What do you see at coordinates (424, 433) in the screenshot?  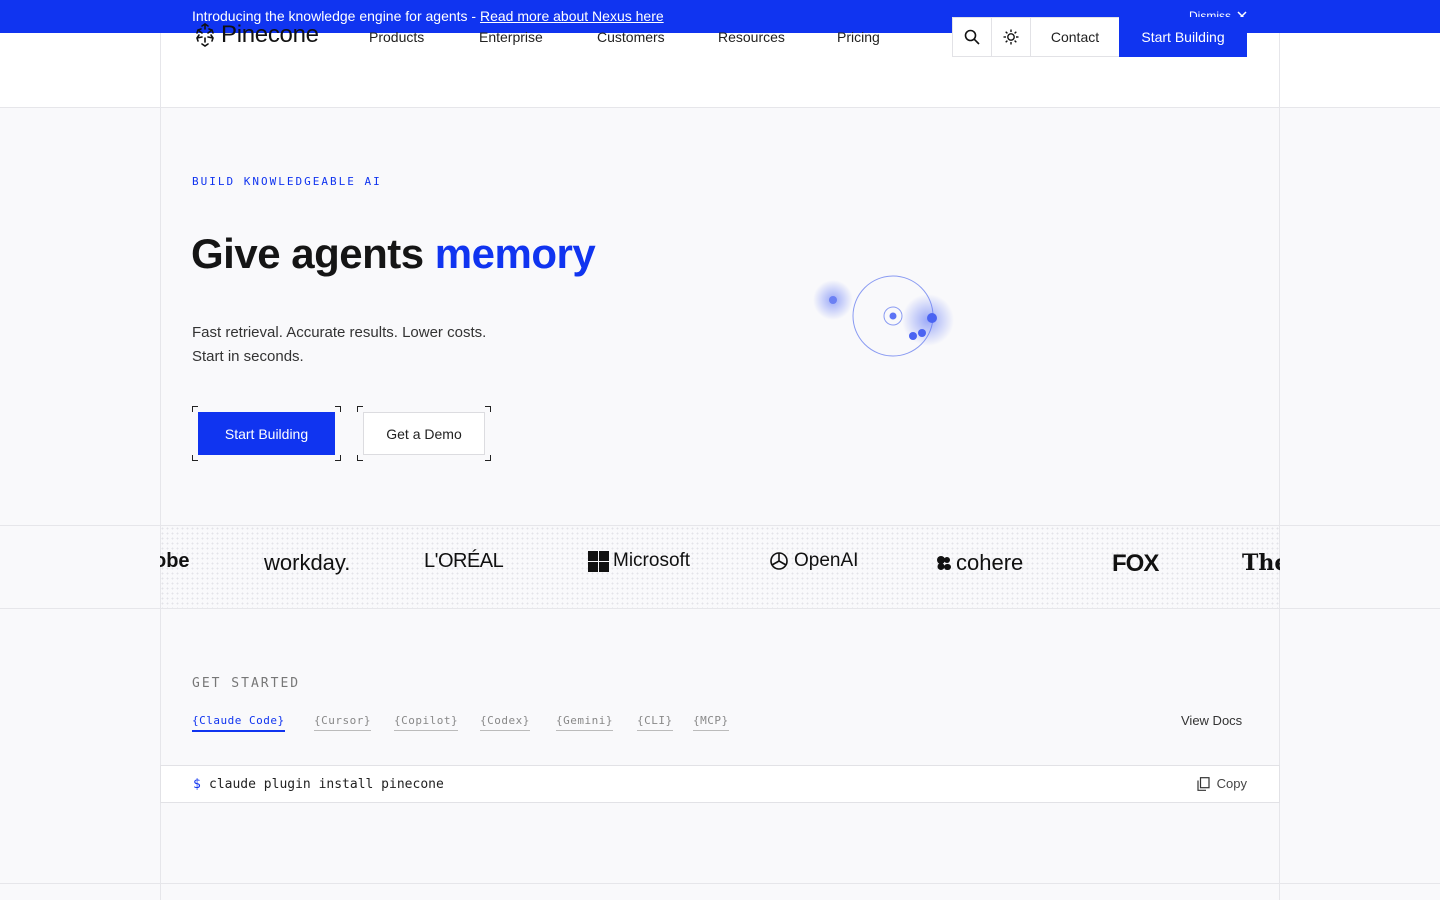 I see `get-demo-button: Get a Demo` at bounding box center [424, 433].